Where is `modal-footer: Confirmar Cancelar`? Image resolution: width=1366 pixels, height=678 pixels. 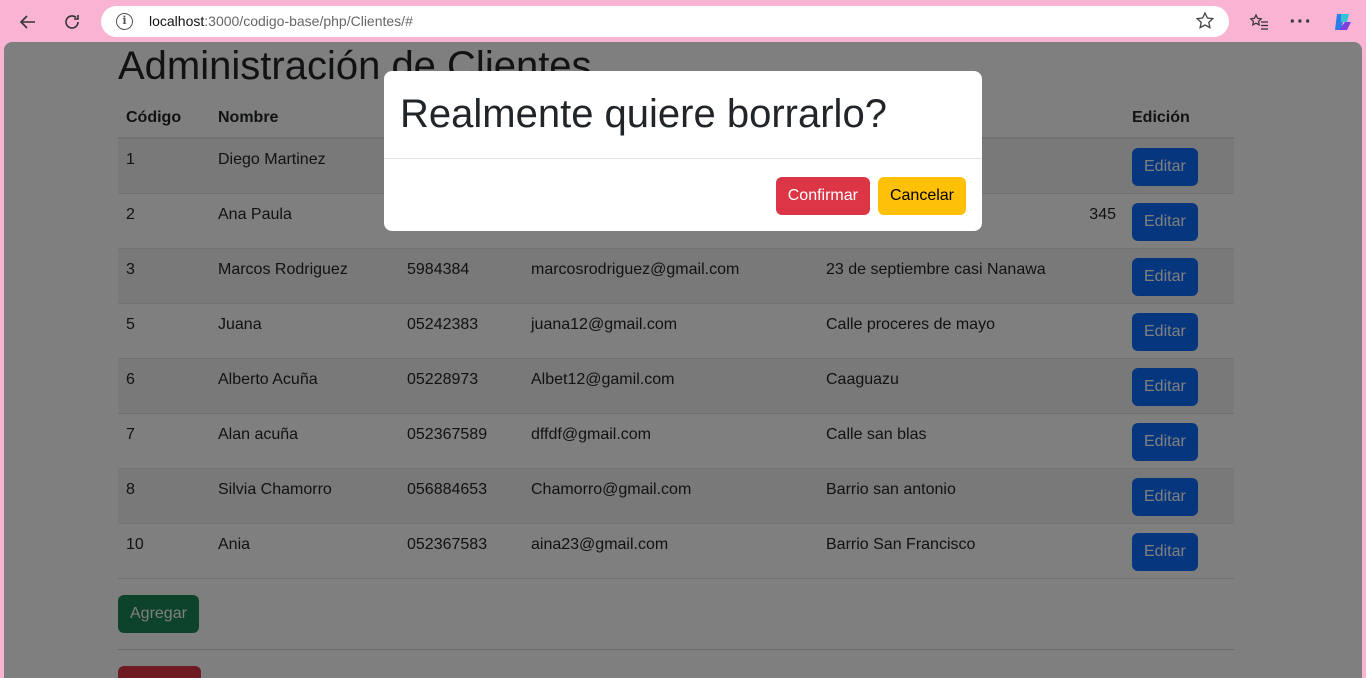 modal-footer: Confirmar Cancelar is located at coordinates (870, 196).